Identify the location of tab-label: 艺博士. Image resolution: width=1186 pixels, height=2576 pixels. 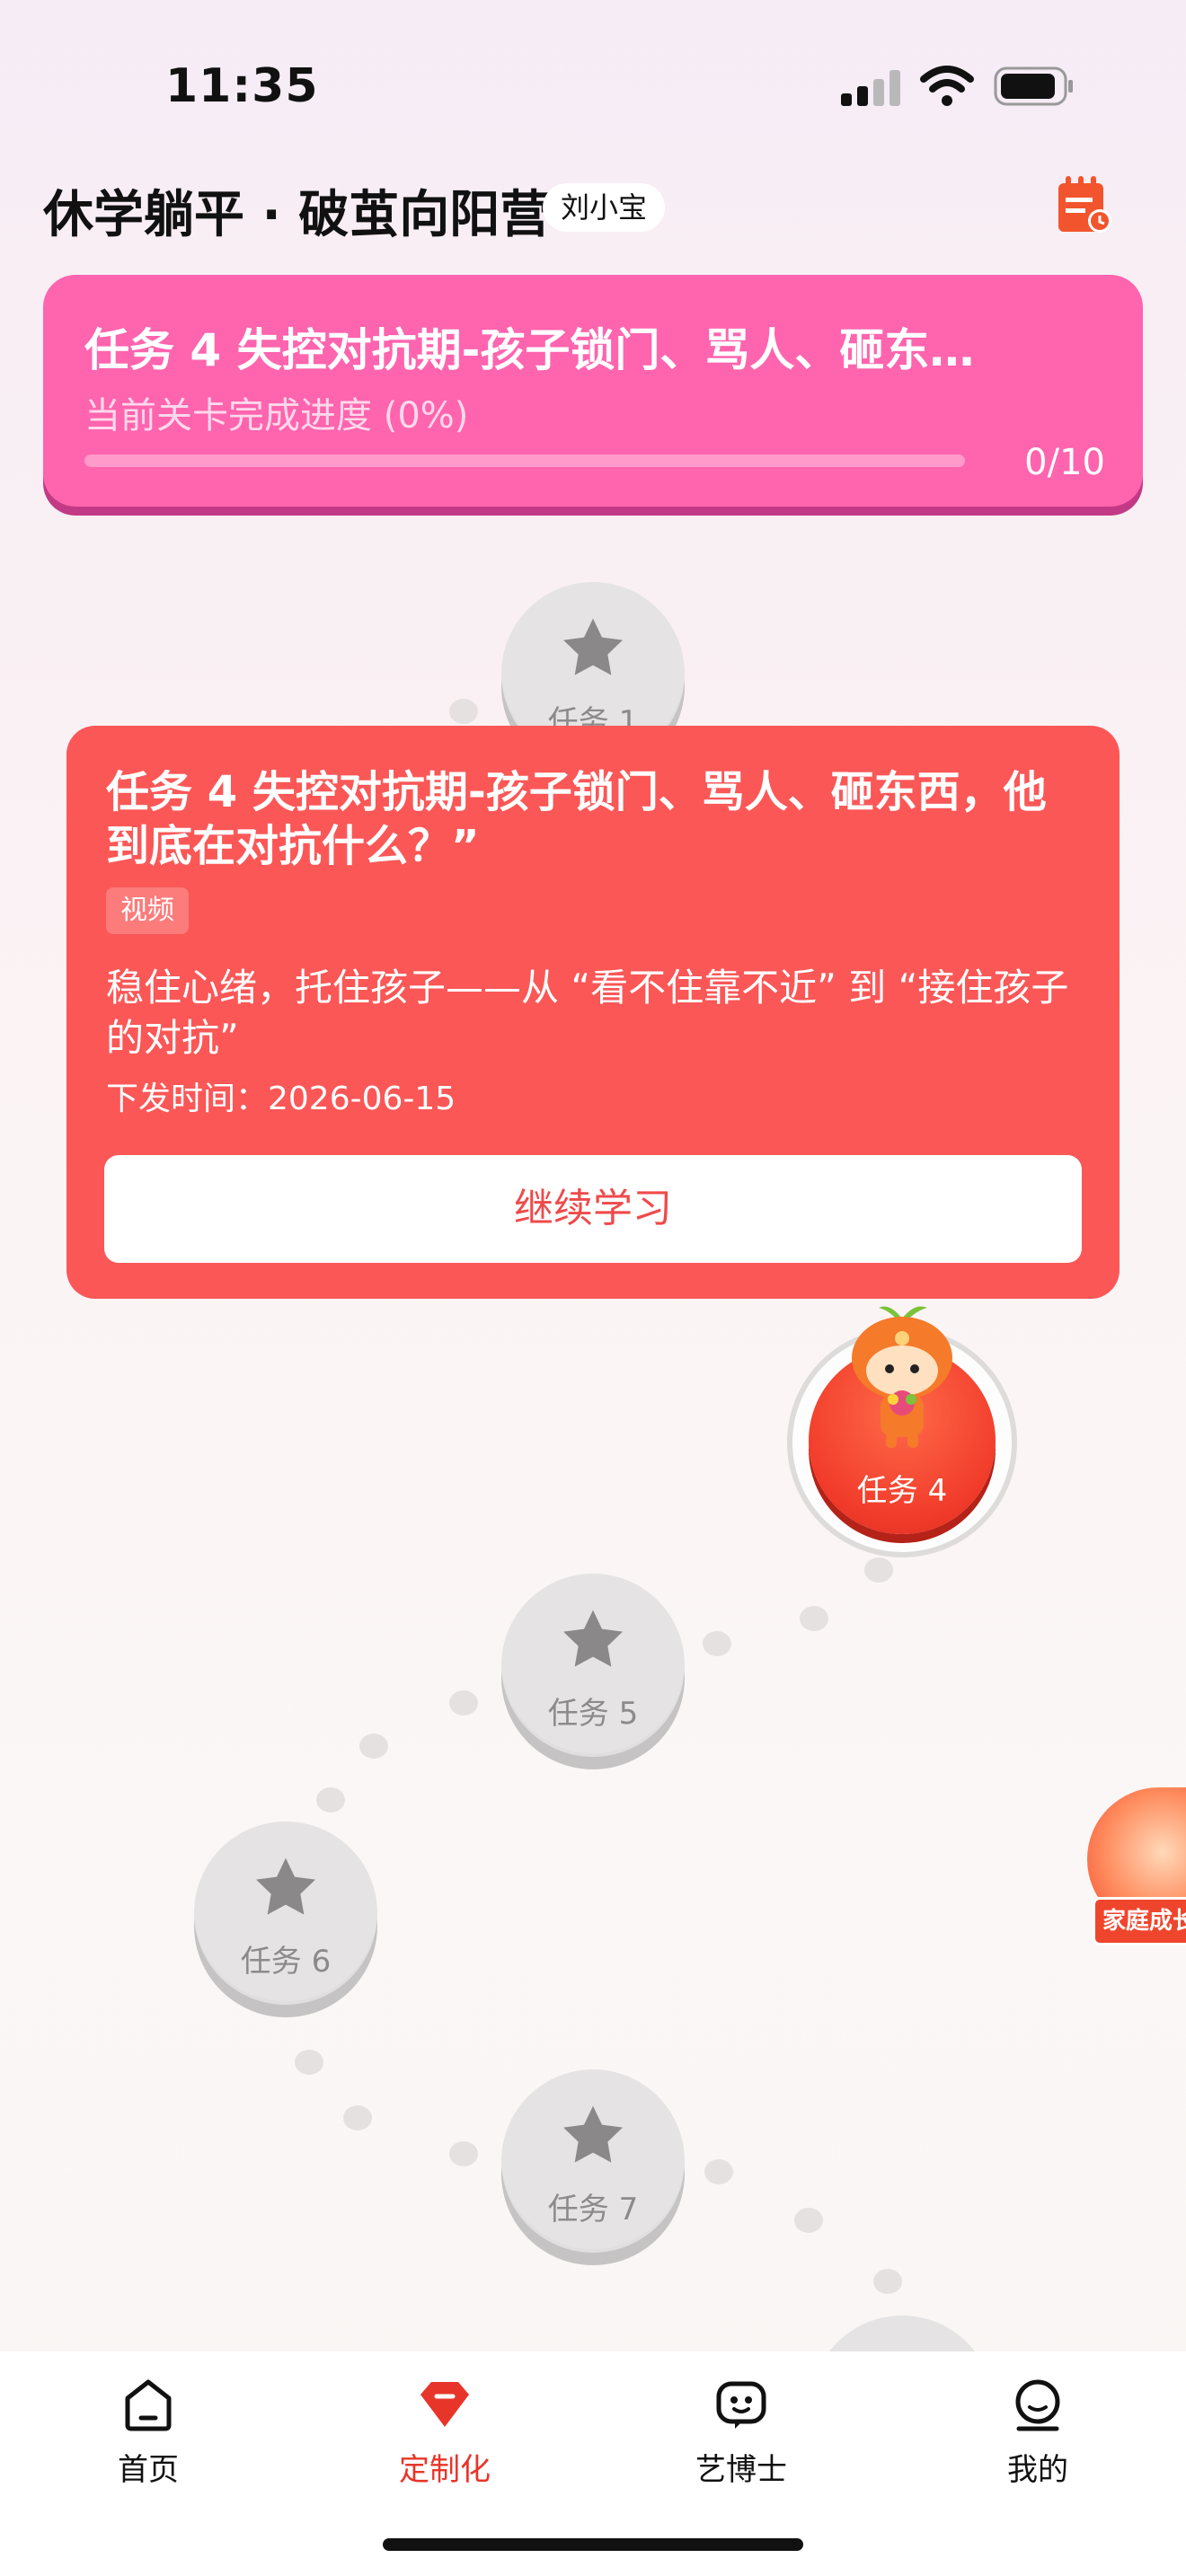
(741, 2470).